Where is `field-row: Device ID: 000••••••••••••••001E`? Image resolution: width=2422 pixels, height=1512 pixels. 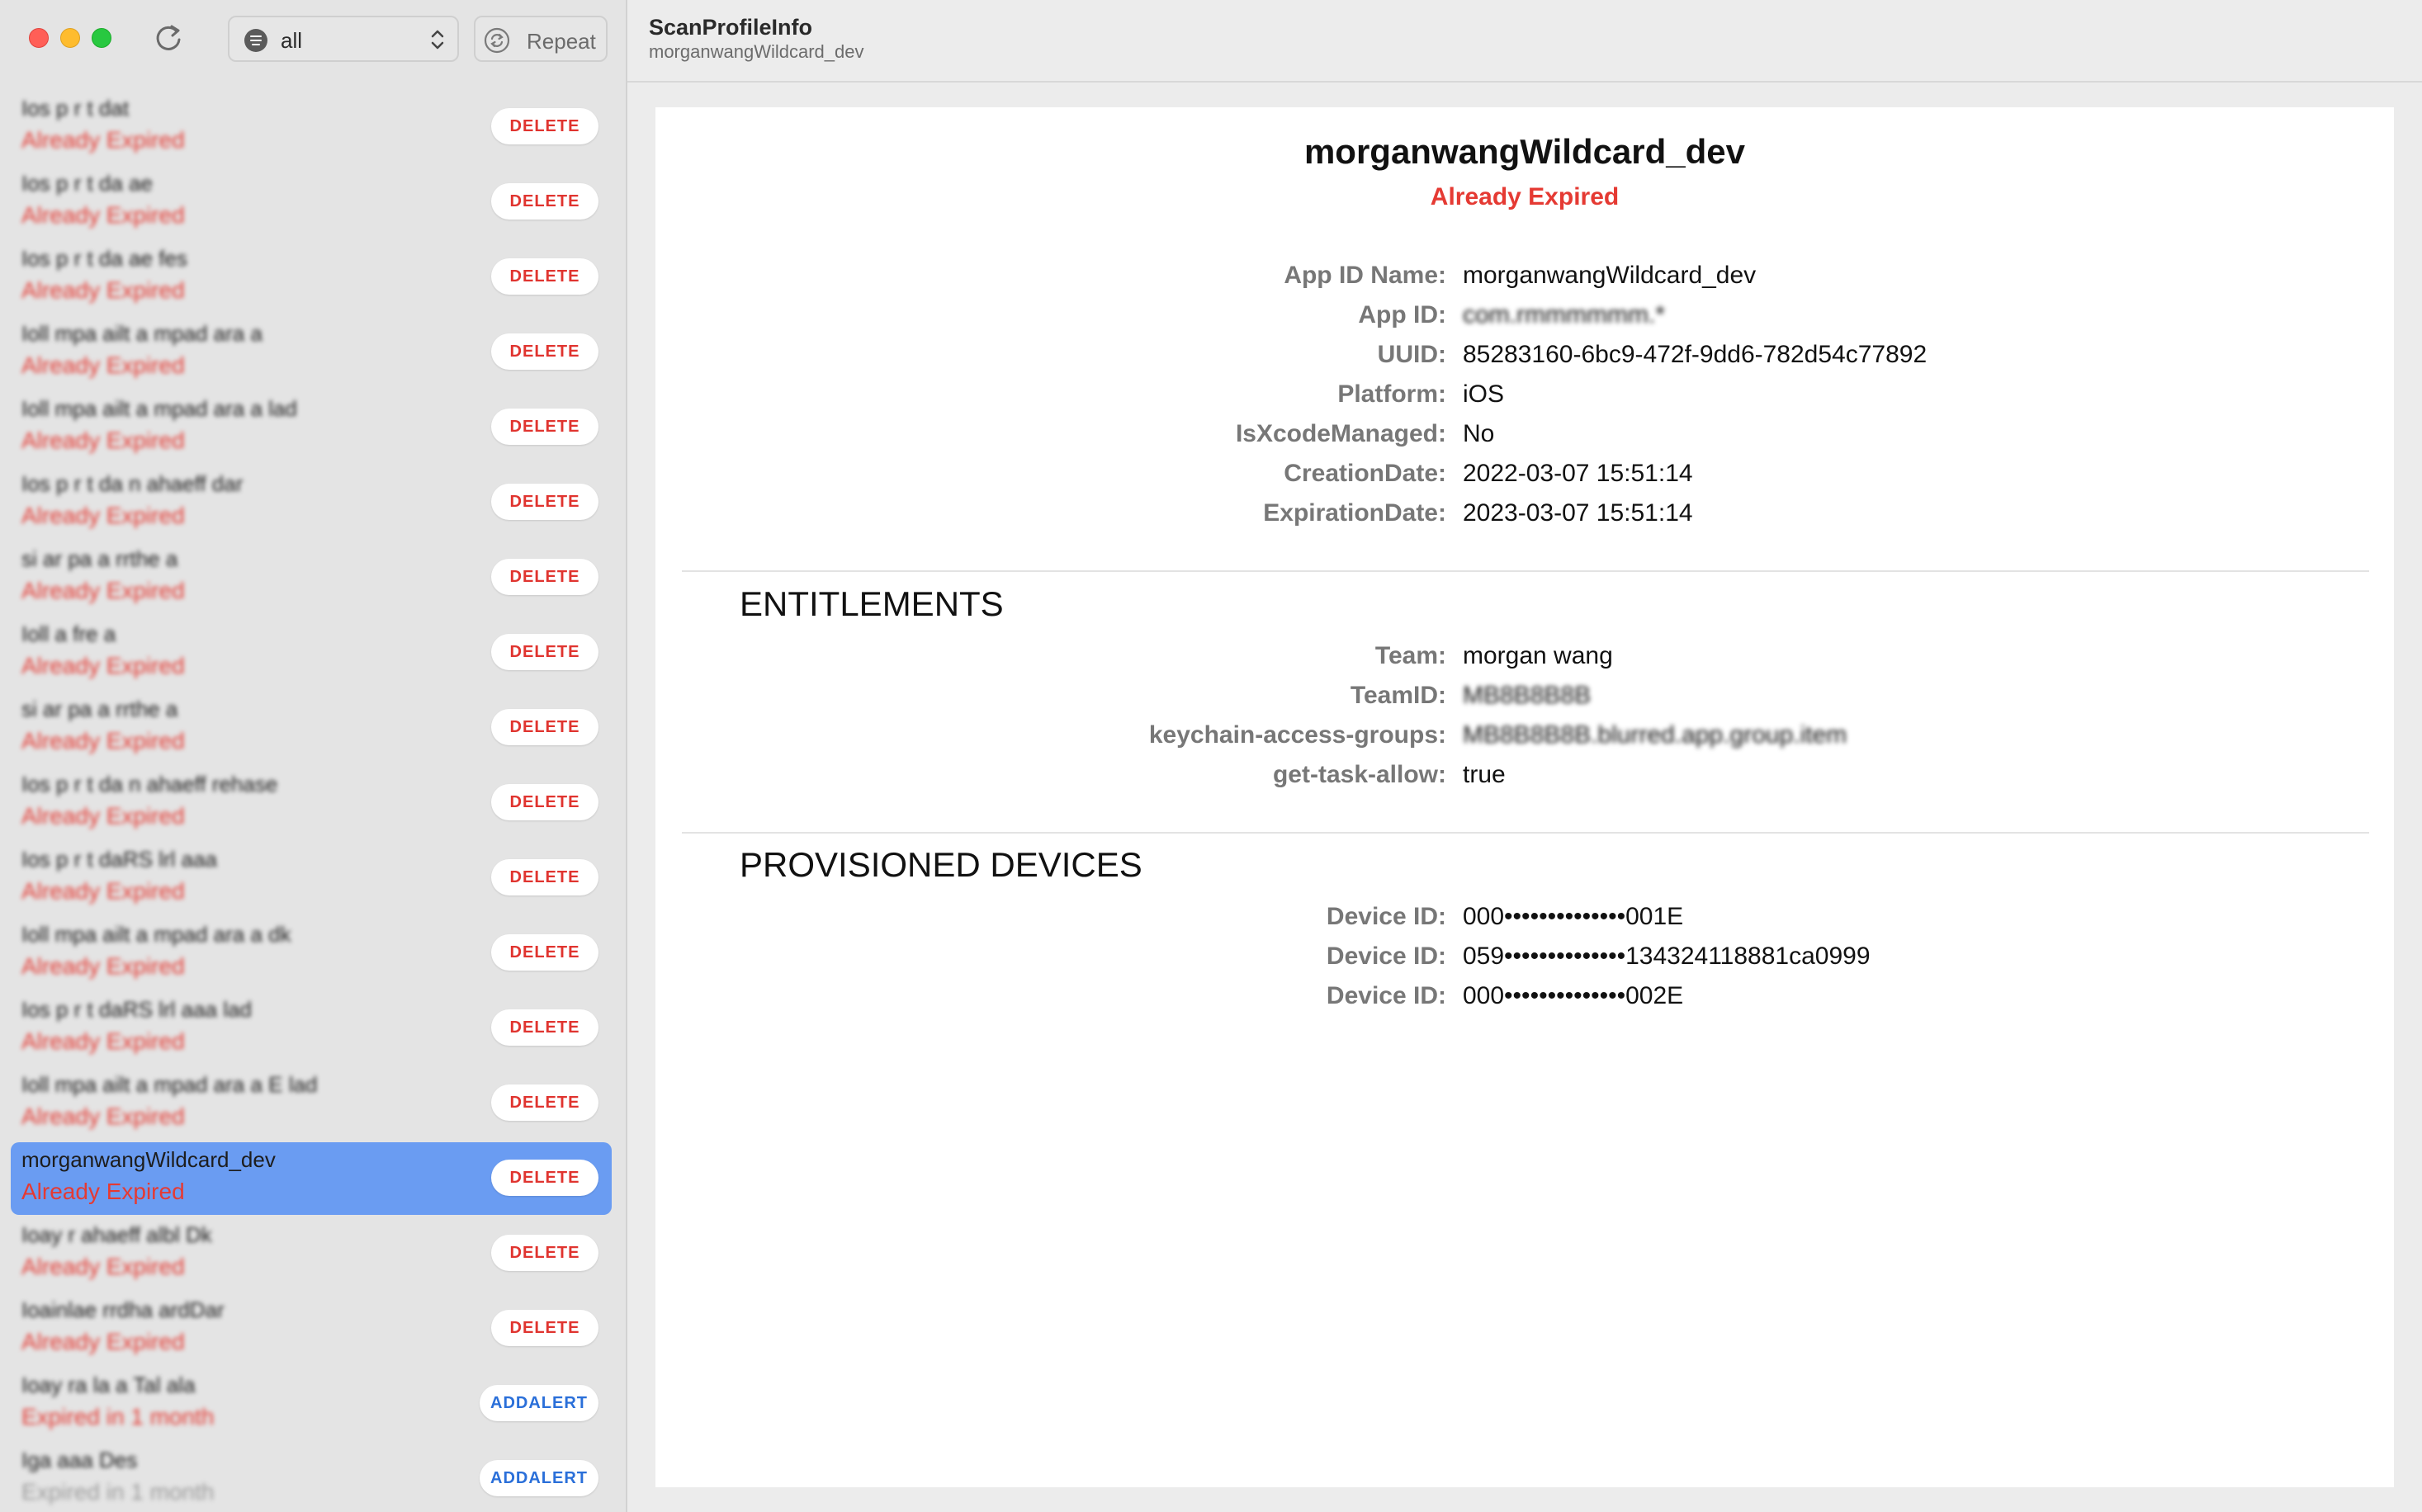
field-row: Device ID: 000••••••••••••••001E is located at coordinates (1524, 921).